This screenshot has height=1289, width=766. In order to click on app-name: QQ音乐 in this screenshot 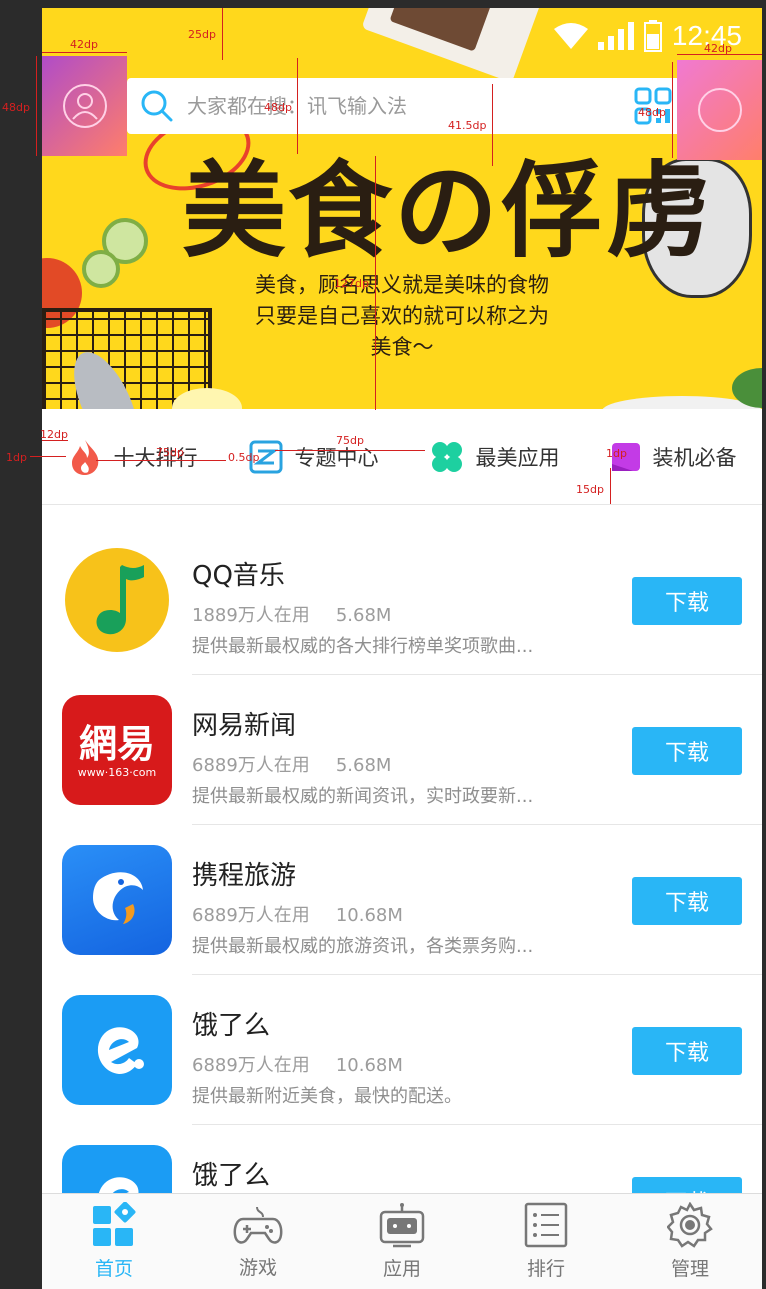, I will do `click(238, 576)`.